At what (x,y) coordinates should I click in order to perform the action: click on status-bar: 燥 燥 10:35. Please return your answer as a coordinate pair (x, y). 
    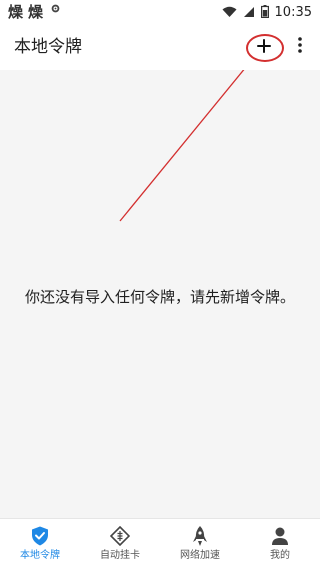
    Looking at the image, I should click on (160, 12).